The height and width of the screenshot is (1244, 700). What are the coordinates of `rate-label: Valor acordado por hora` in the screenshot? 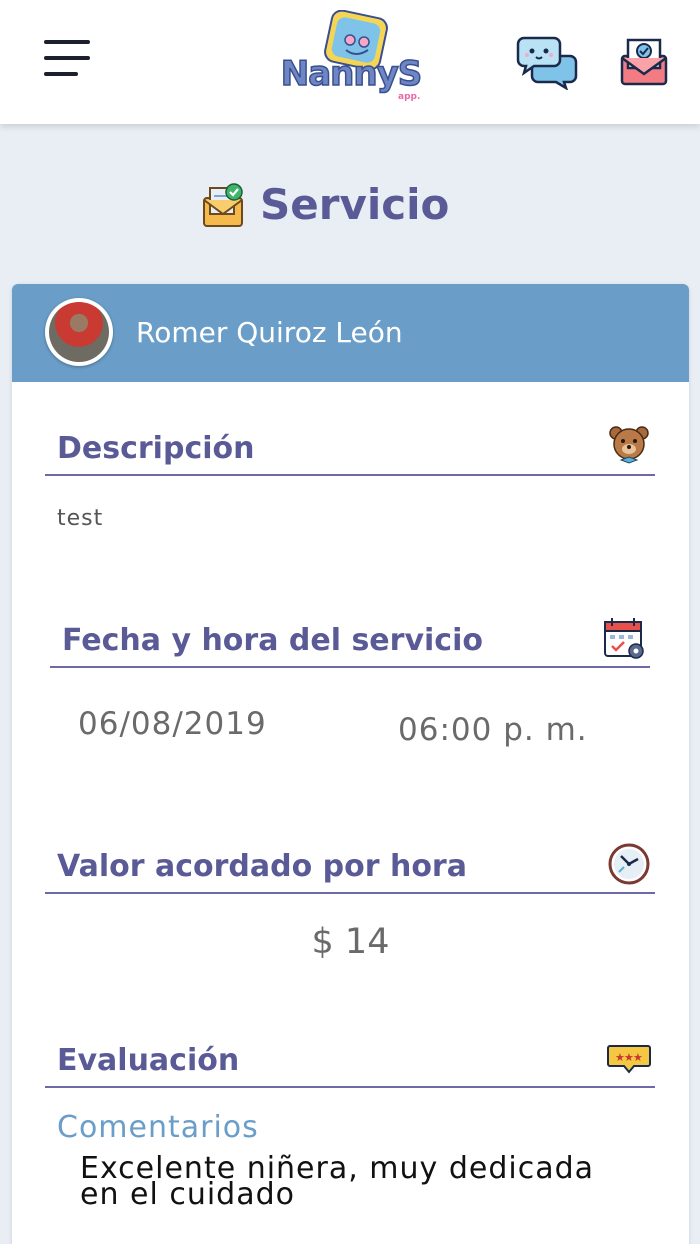 It's located at (262, 866).